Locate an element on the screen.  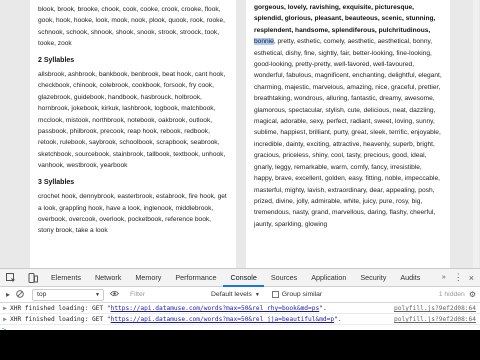
tab-audits: Audits is located at coordinates (410, 278).